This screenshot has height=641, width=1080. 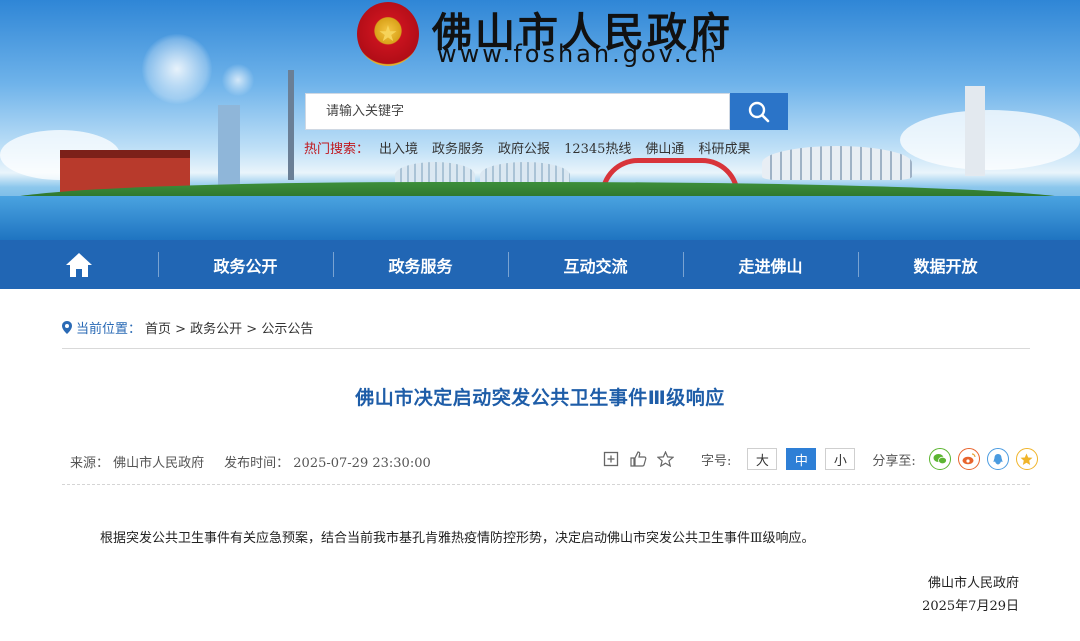 What do you see at coordinates (527, 111) in the screenshot?
I see `search-input` at bounding box center [527, 111].